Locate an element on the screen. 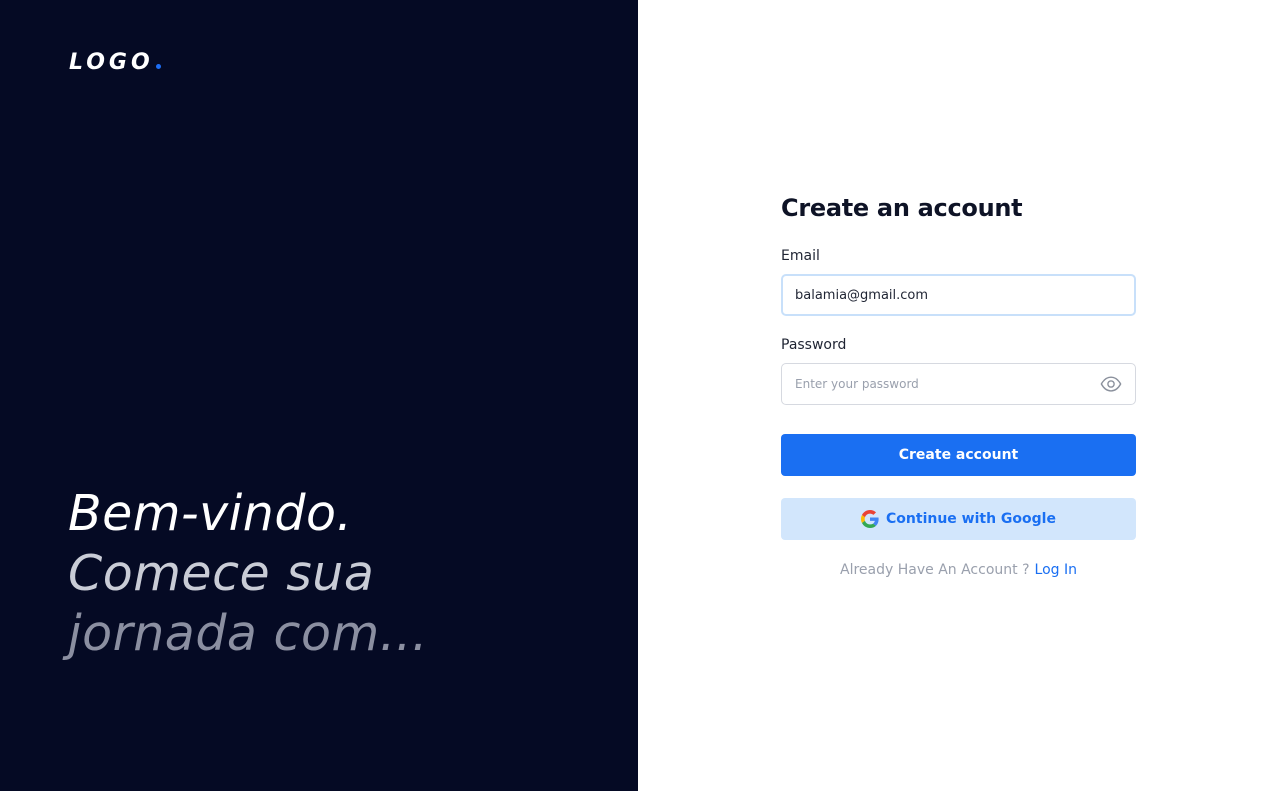 Image resolution: width=1274 pixels, height=791 pixels. form-title: Create an account is located at coordinates (902, 208).